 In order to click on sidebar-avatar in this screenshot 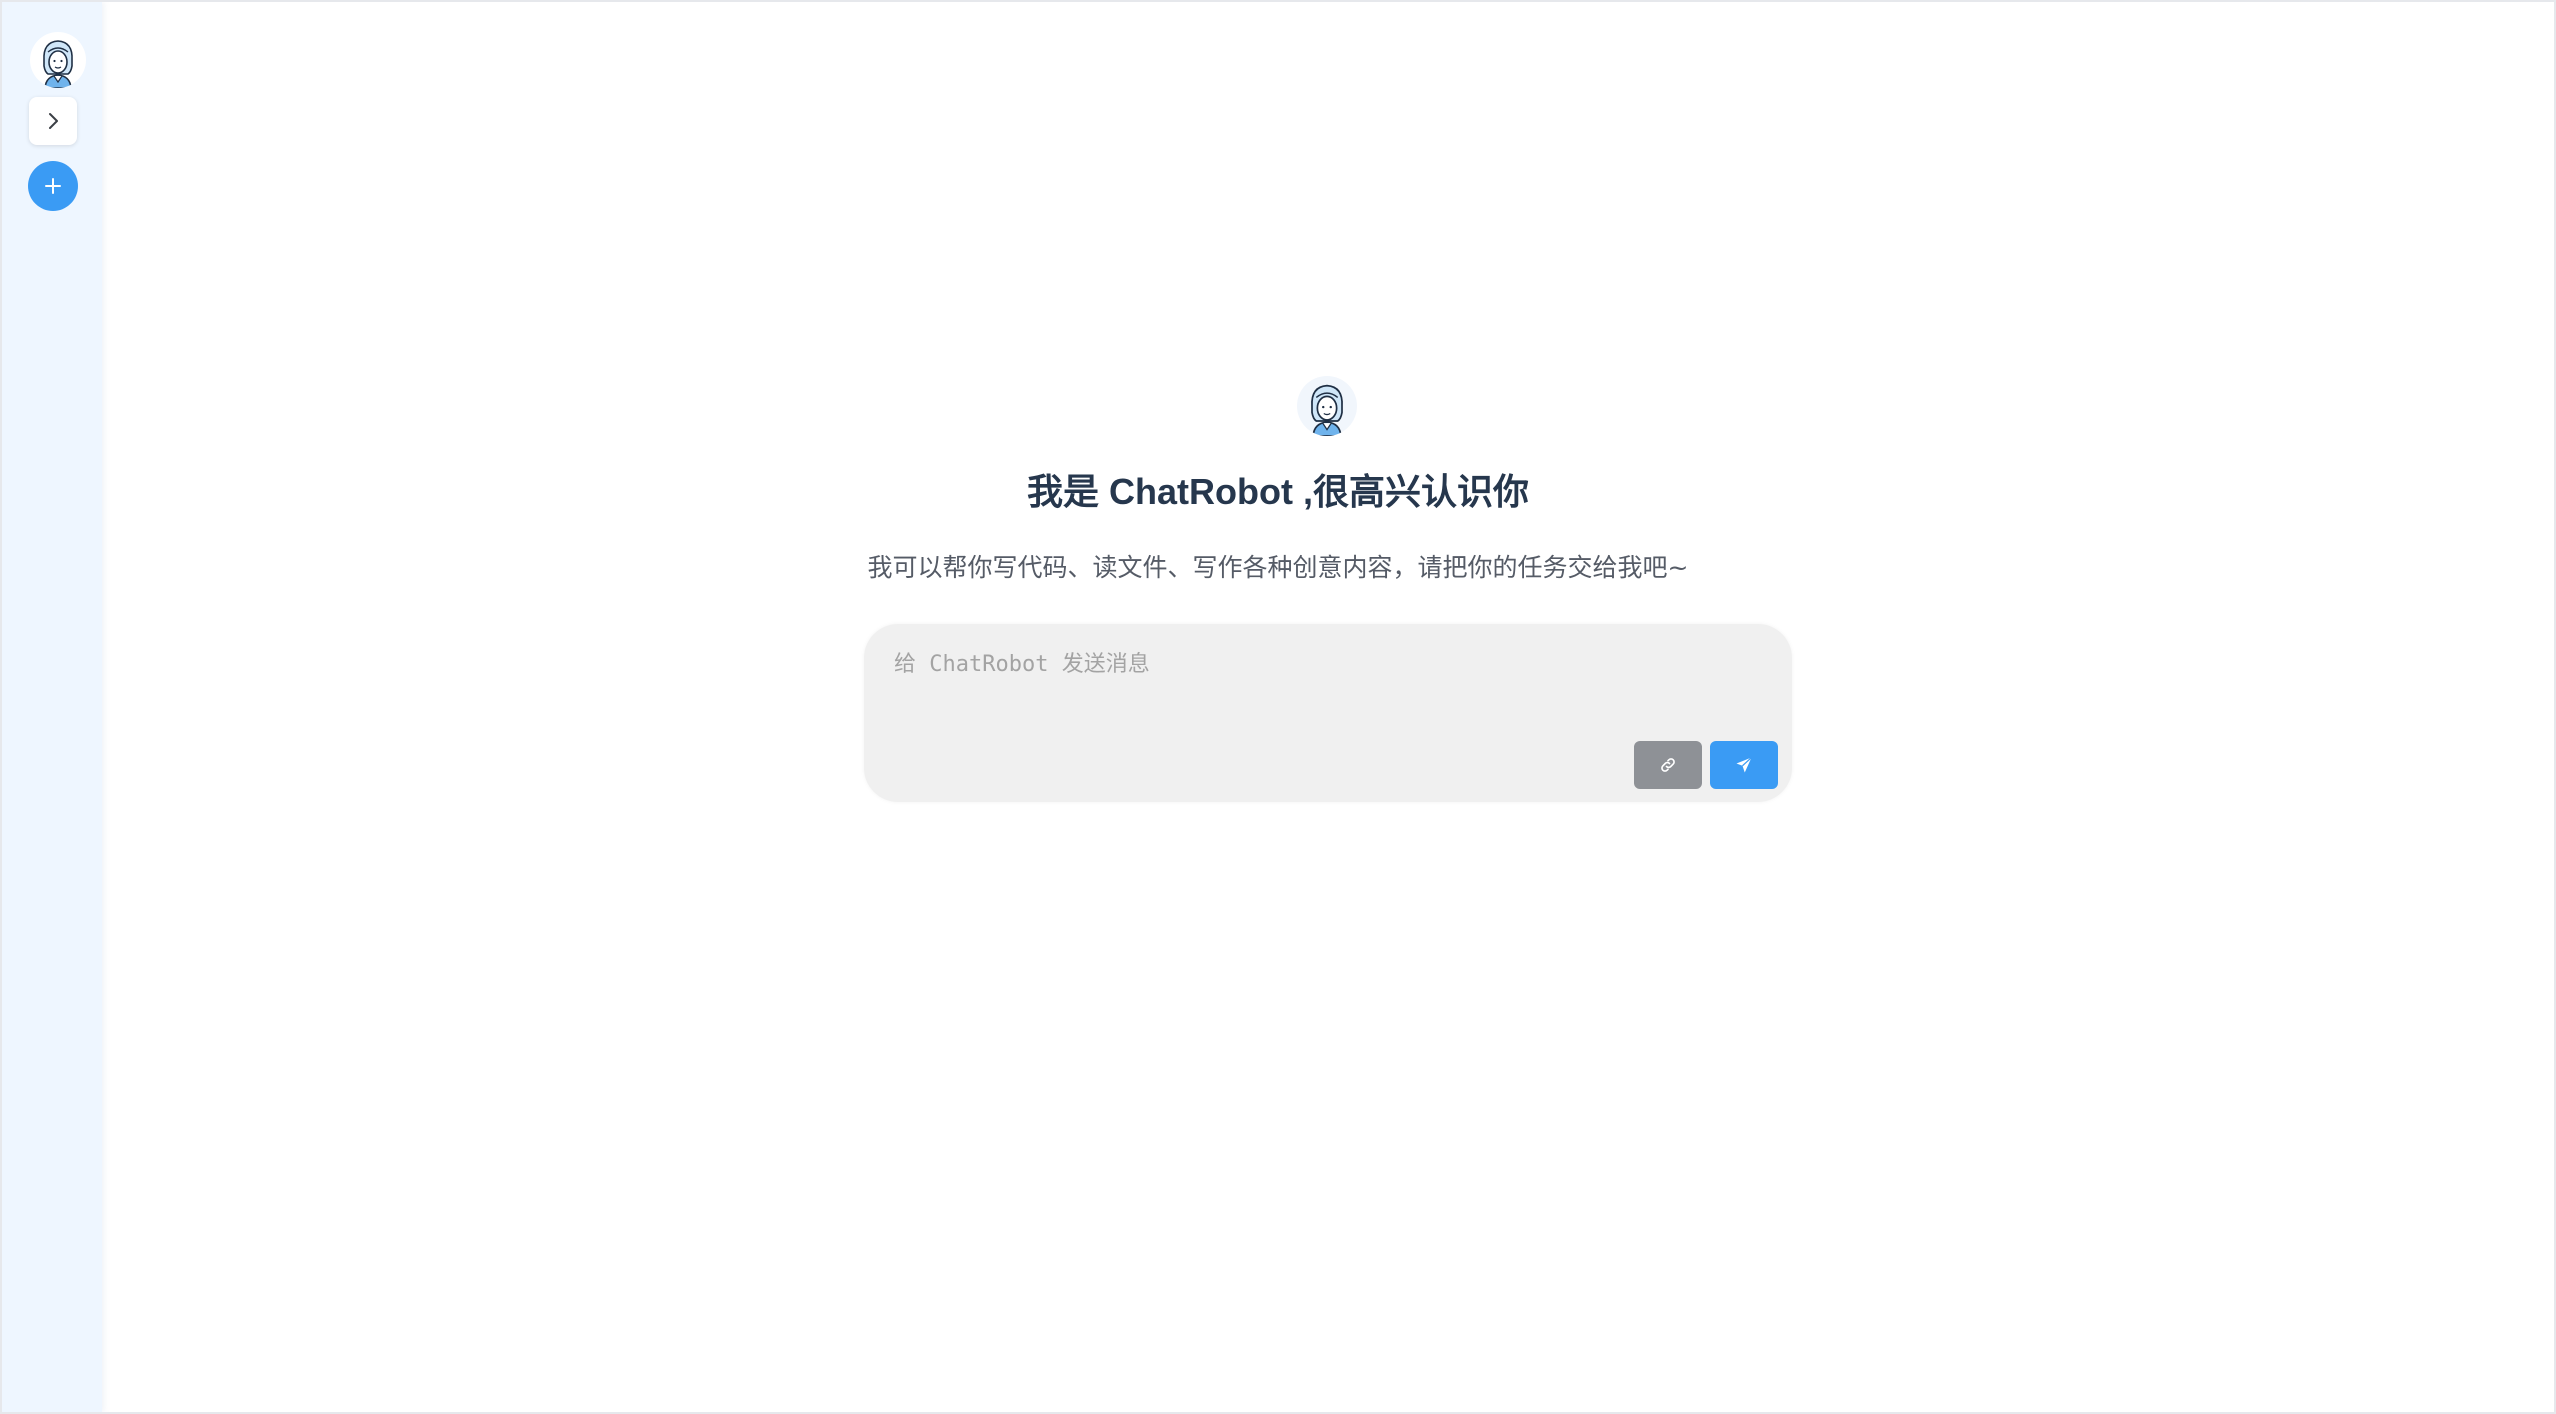, I will do `click(58, 60)`.